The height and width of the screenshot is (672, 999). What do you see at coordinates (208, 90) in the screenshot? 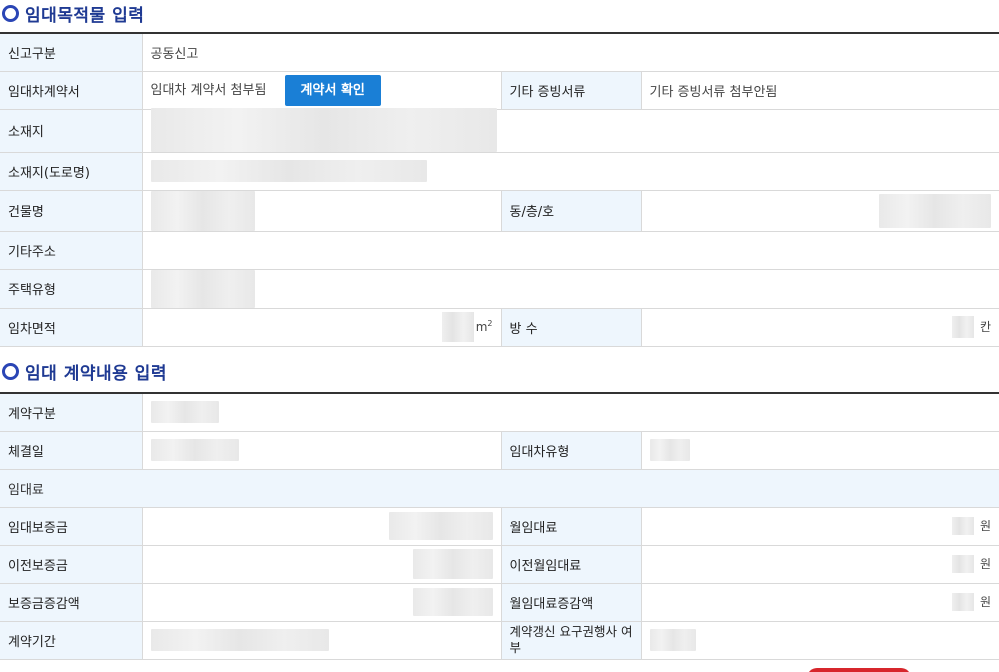
I see `contract-doc-value: 임대차 계약서 첨부됨` at bounding box center [208, 90].